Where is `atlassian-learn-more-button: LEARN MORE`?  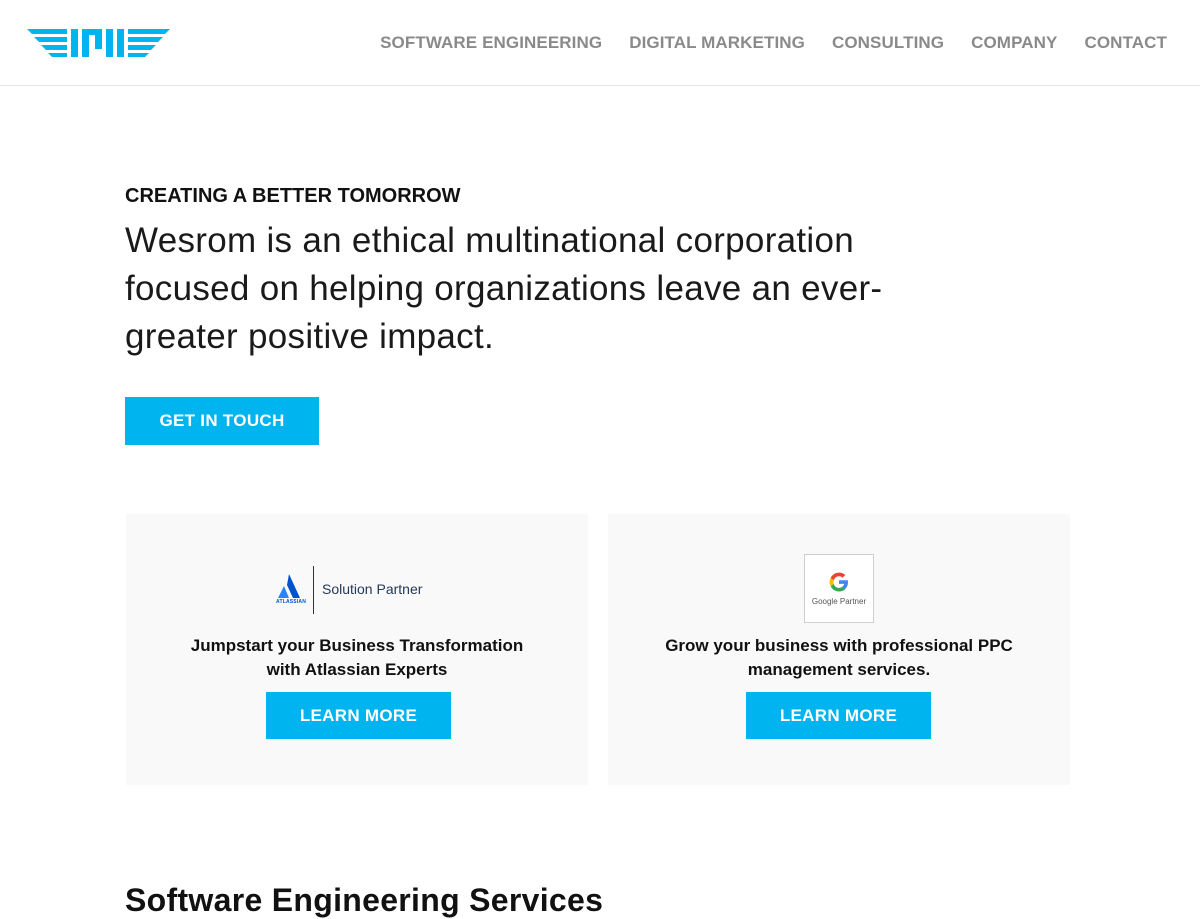 atlassian-learn-more-button: LEARN MORE is located at coordinates (358, 715).